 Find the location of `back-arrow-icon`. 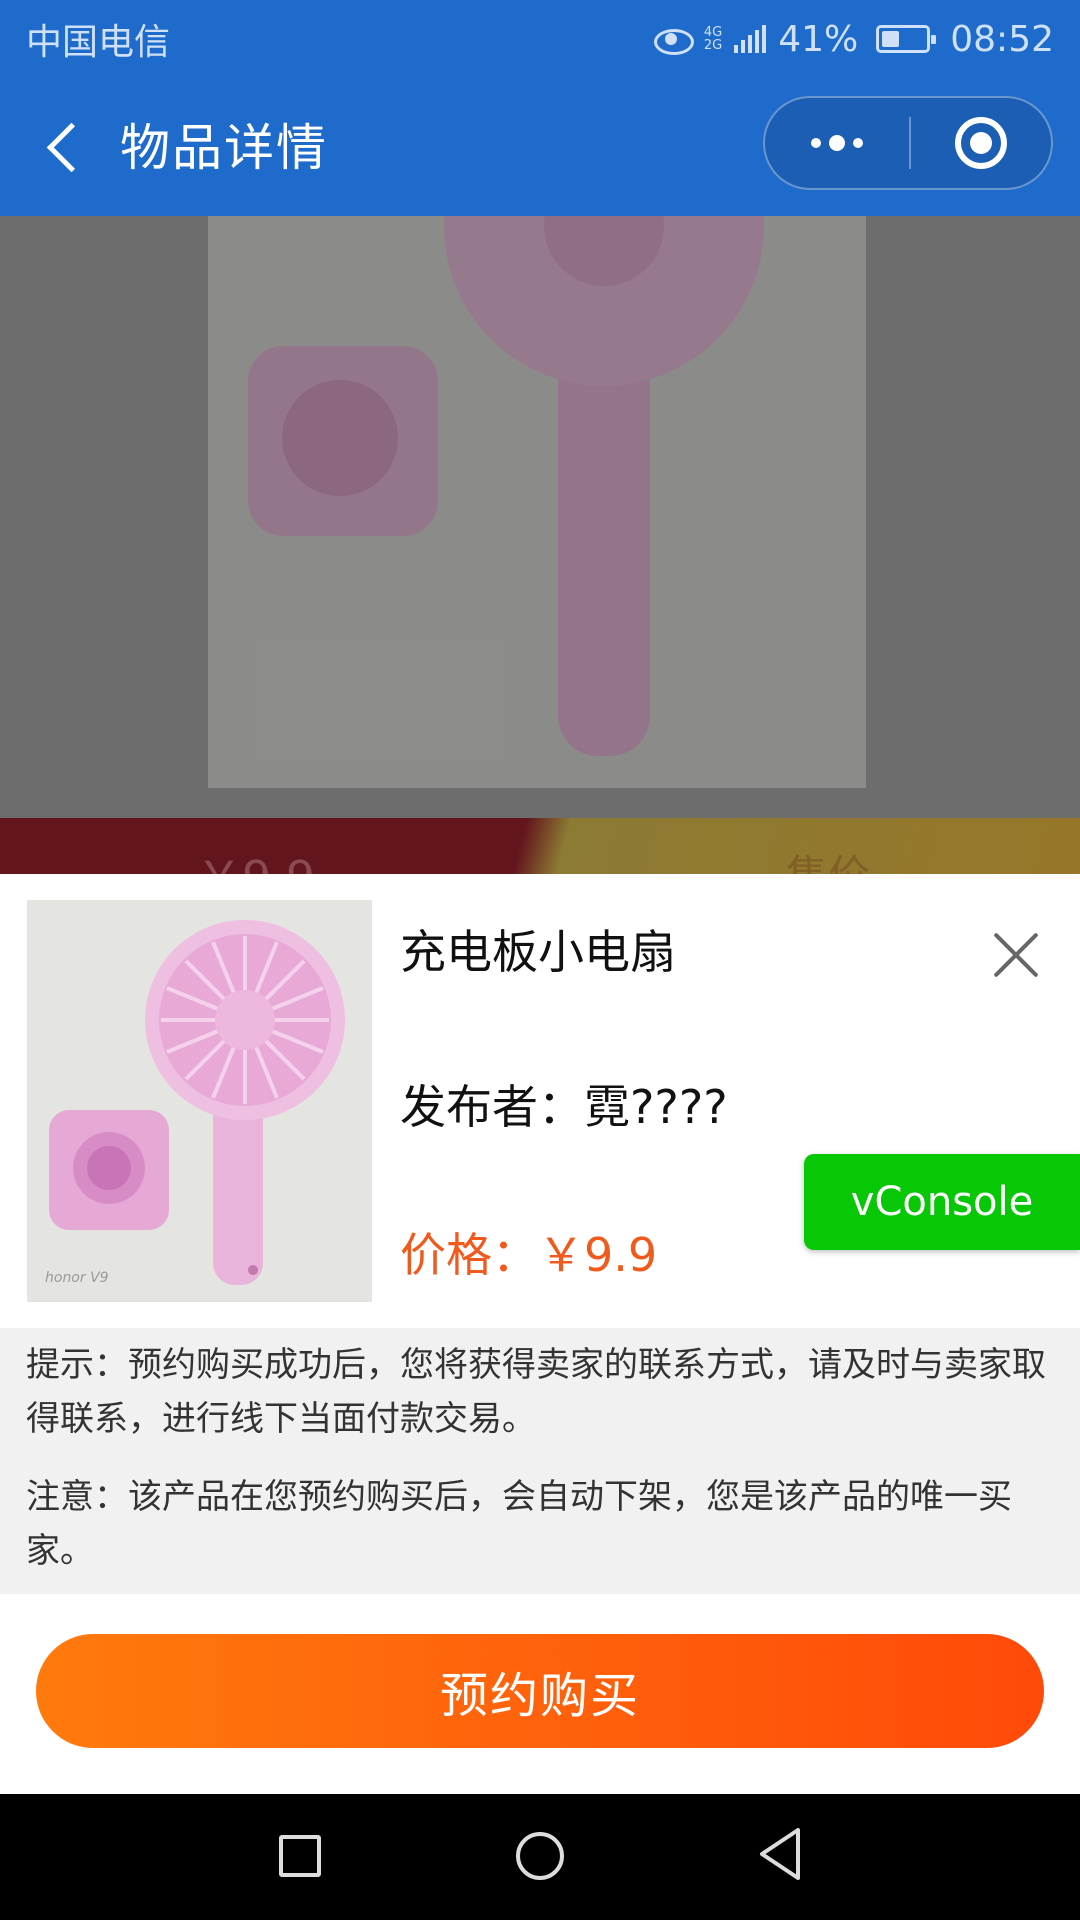

back-arrow-icon is located at coordinates (65, 146).